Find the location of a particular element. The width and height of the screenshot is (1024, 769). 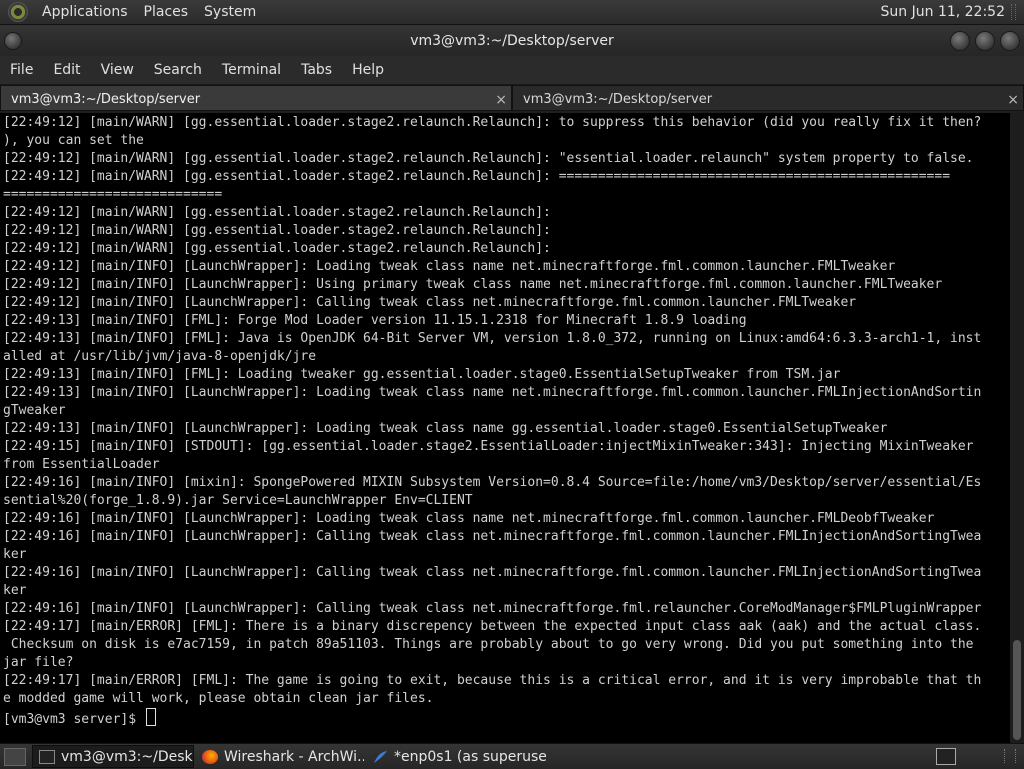

terminal-icon is located at coordinates (47, 756).